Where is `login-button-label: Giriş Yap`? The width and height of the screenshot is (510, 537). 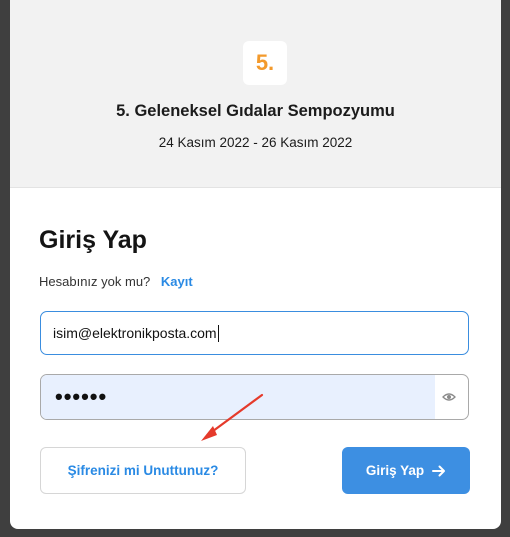 login-button-label: Giriş Yap is located at coordinates (395, 470).